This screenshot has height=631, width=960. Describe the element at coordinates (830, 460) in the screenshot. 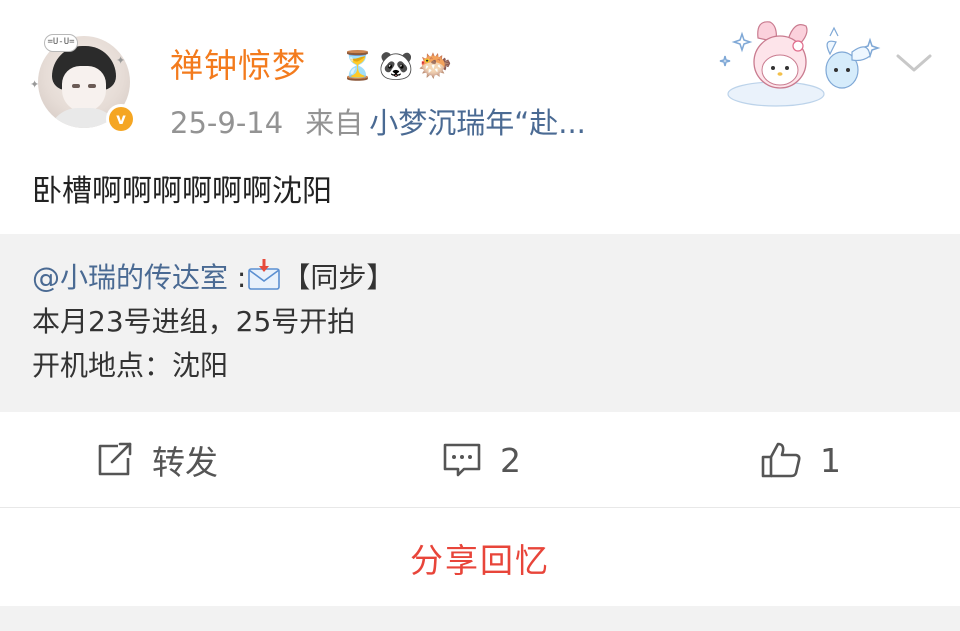

I see `like-count: 1` at that location.